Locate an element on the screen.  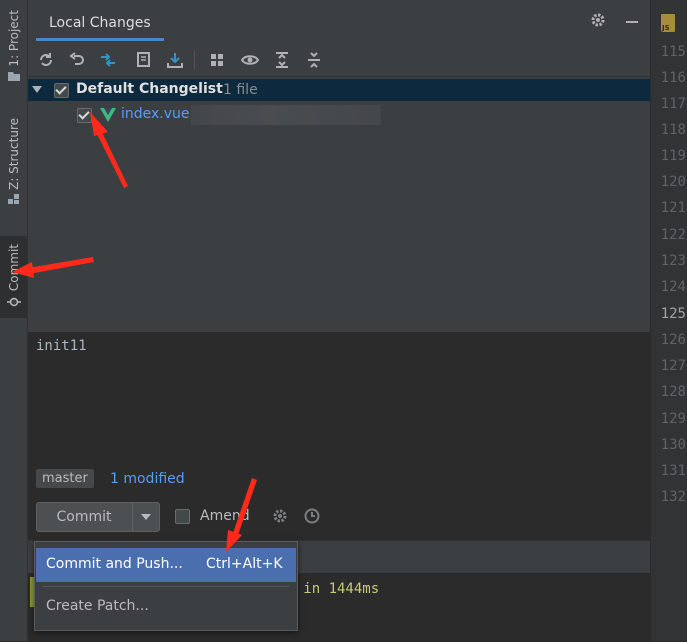
update-icon is located at coordinates (175, 60).